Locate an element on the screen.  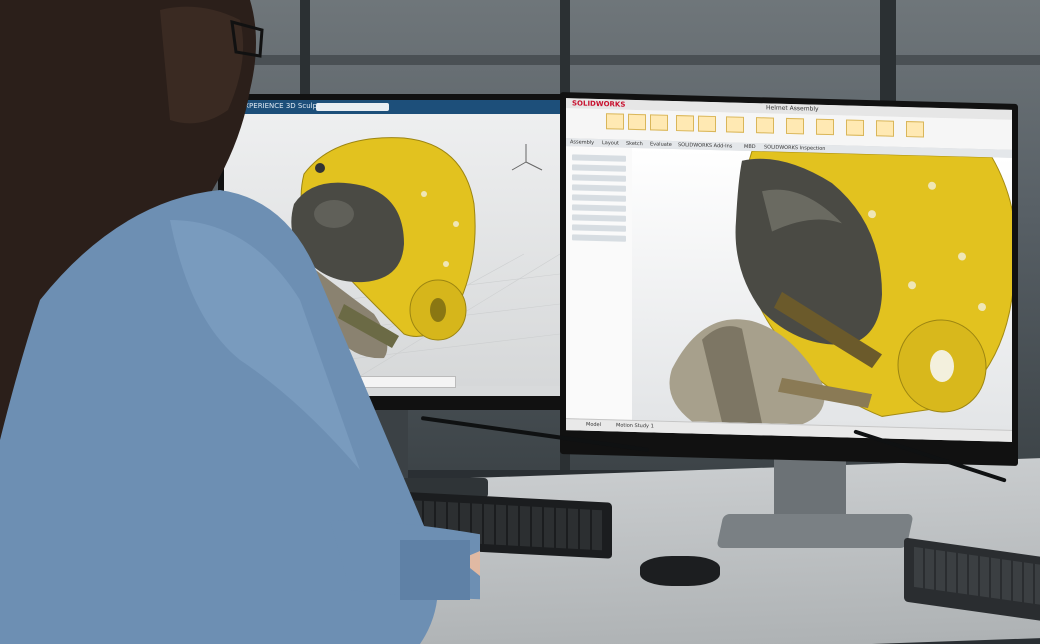
document-title: Helmet Assembly is located at coordinates (792, 108).